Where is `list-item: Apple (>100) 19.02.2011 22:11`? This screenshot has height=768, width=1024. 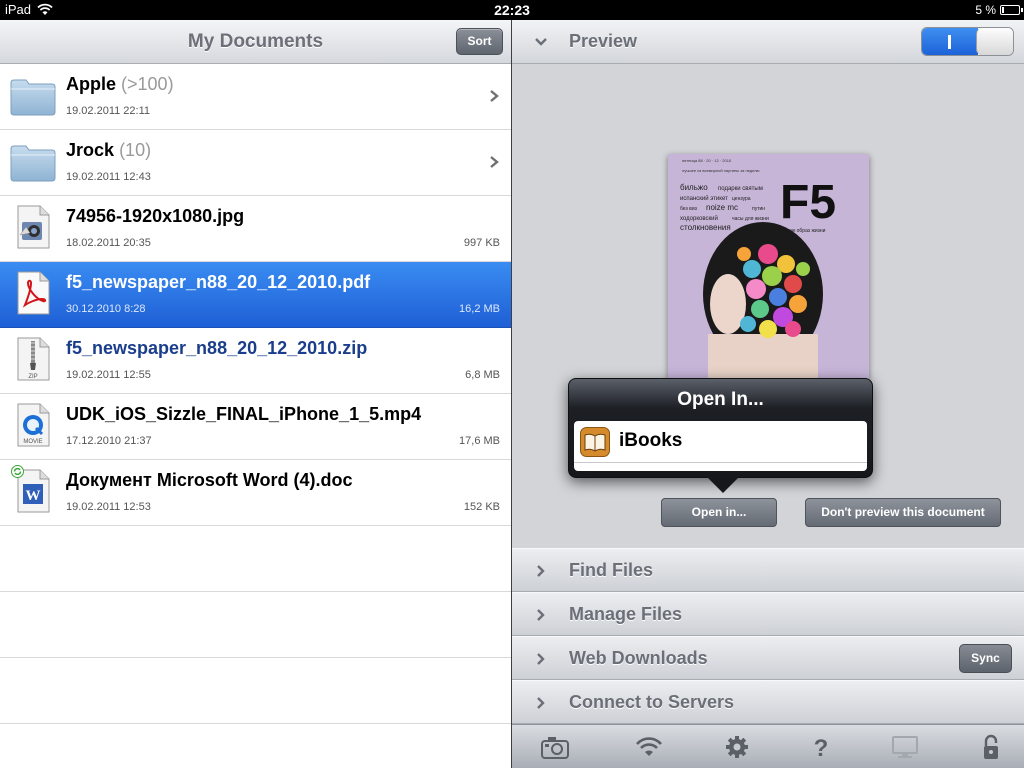
list-item: Apple (>100) 19.02.2011 22:11 is located at coordinates (255, 97).